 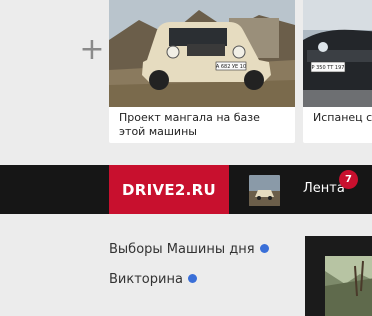 What do you see at coordinates (231, 67) in the screenshot?
I see `svg-text: А 682 УЕ 10` at bounding box center [231, 67].